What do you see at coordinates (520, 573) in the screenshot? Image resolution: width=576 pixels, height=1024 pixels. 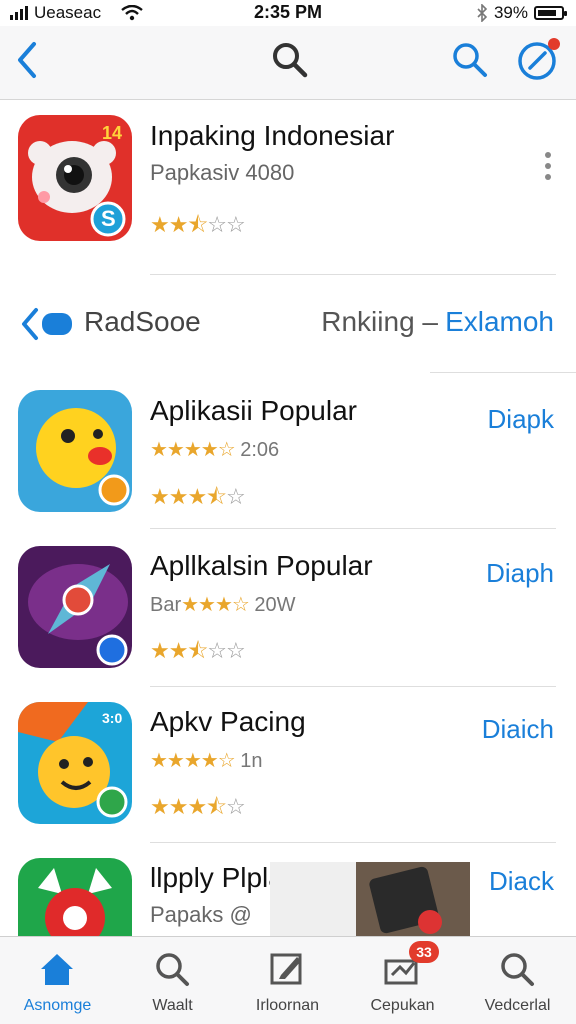 I see `app-action-button: Diaph` at bounding box center [520, 573].